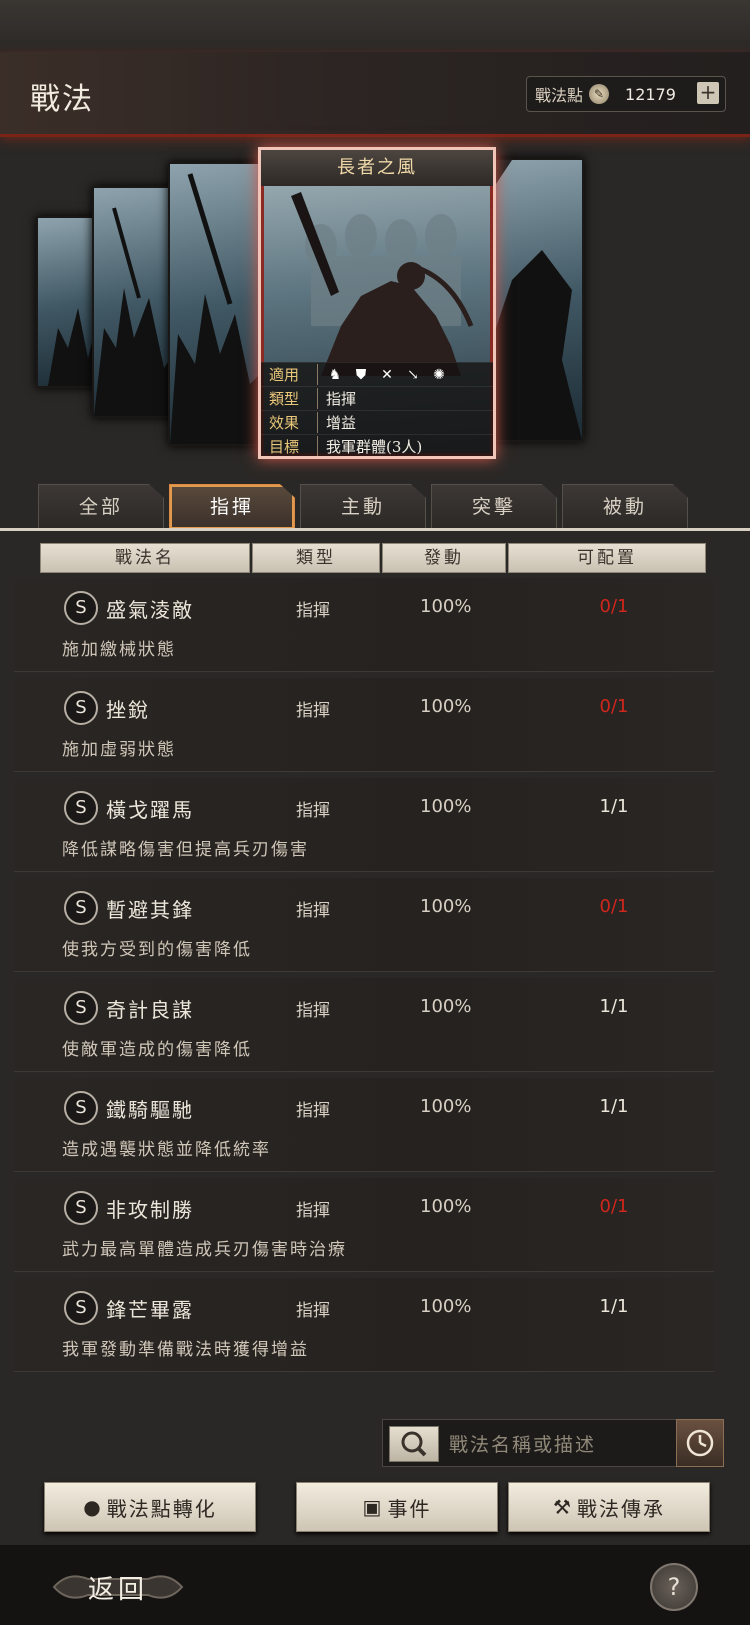 The image size is (750, 1625). I want to click on clock-icon, so click(700, 1443).